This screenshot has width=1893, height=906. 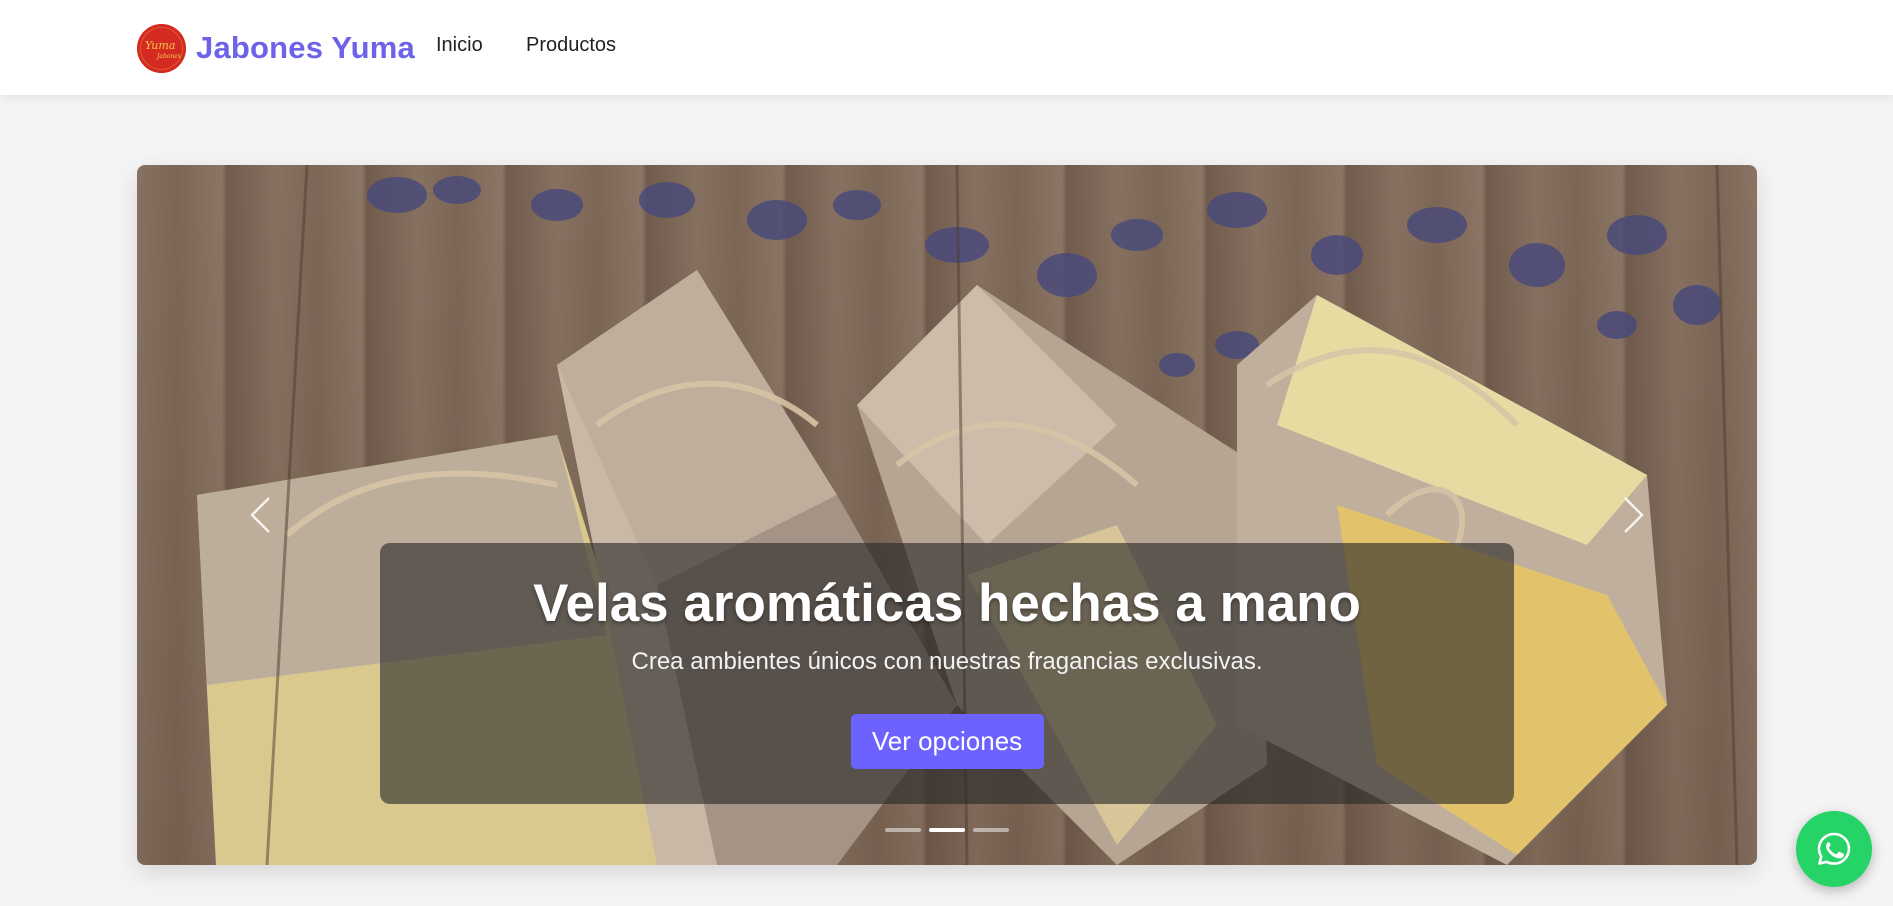 I want to click on logo-mark: Yuma Jabones, so click(x=161, y=48).